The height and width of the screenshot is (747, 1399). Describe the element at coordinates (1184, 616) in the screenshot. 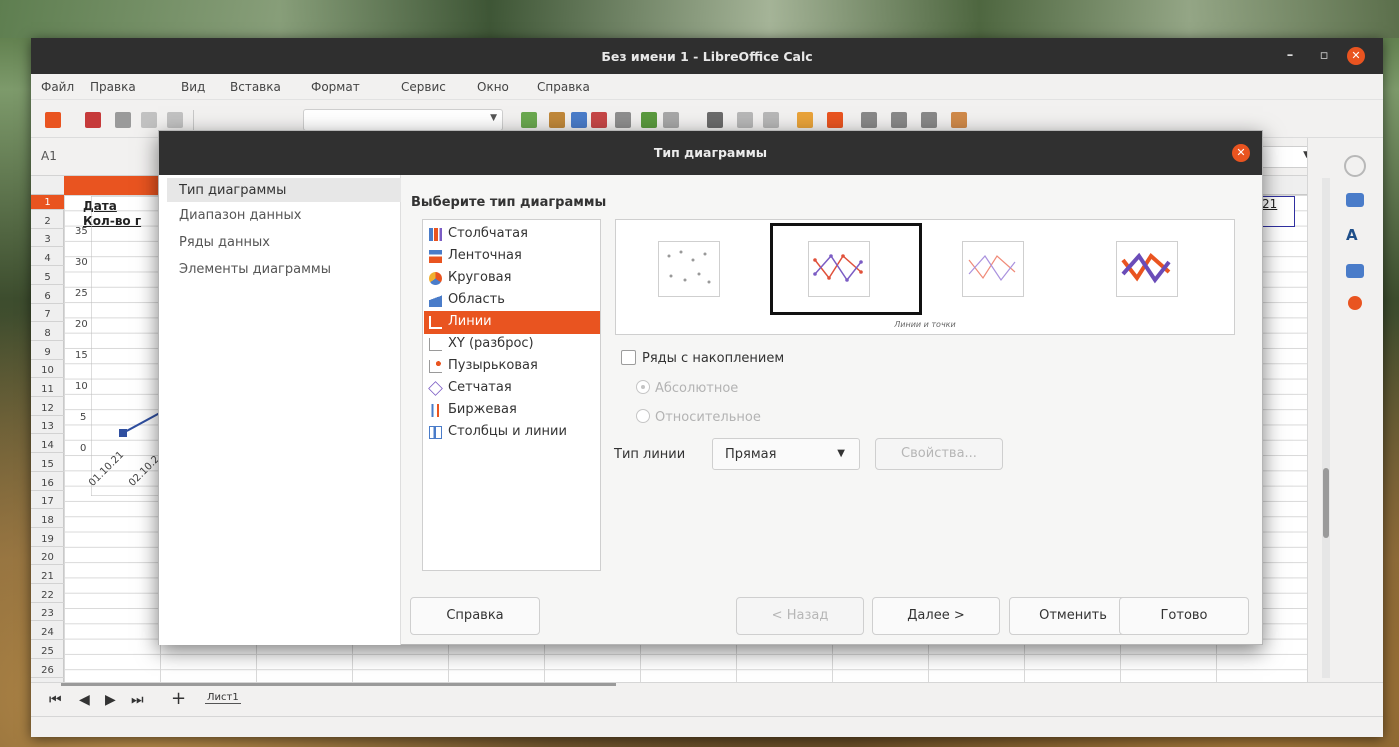

I see `finish-button: Готово` at that location.